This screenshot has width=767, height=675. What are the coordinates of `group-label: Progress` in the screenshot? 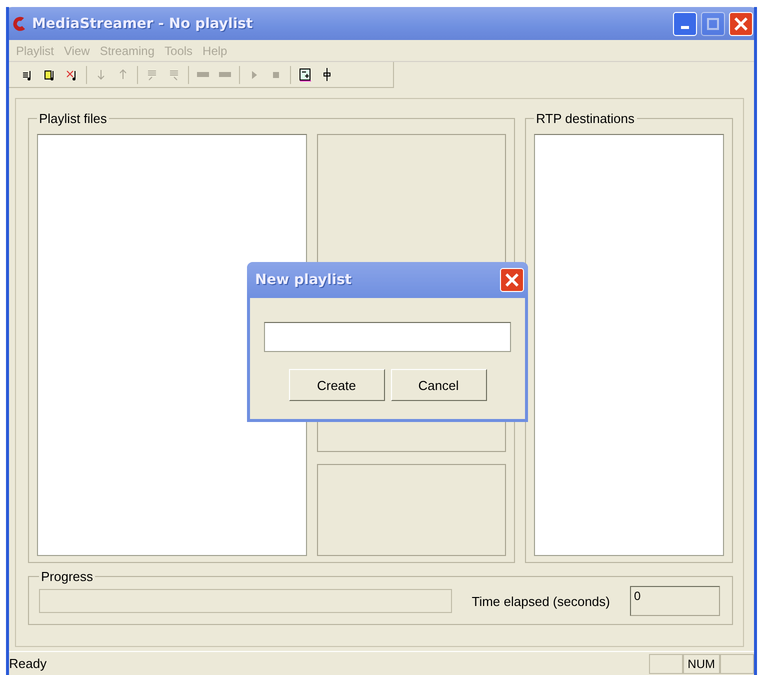 It's located at (67, 576).